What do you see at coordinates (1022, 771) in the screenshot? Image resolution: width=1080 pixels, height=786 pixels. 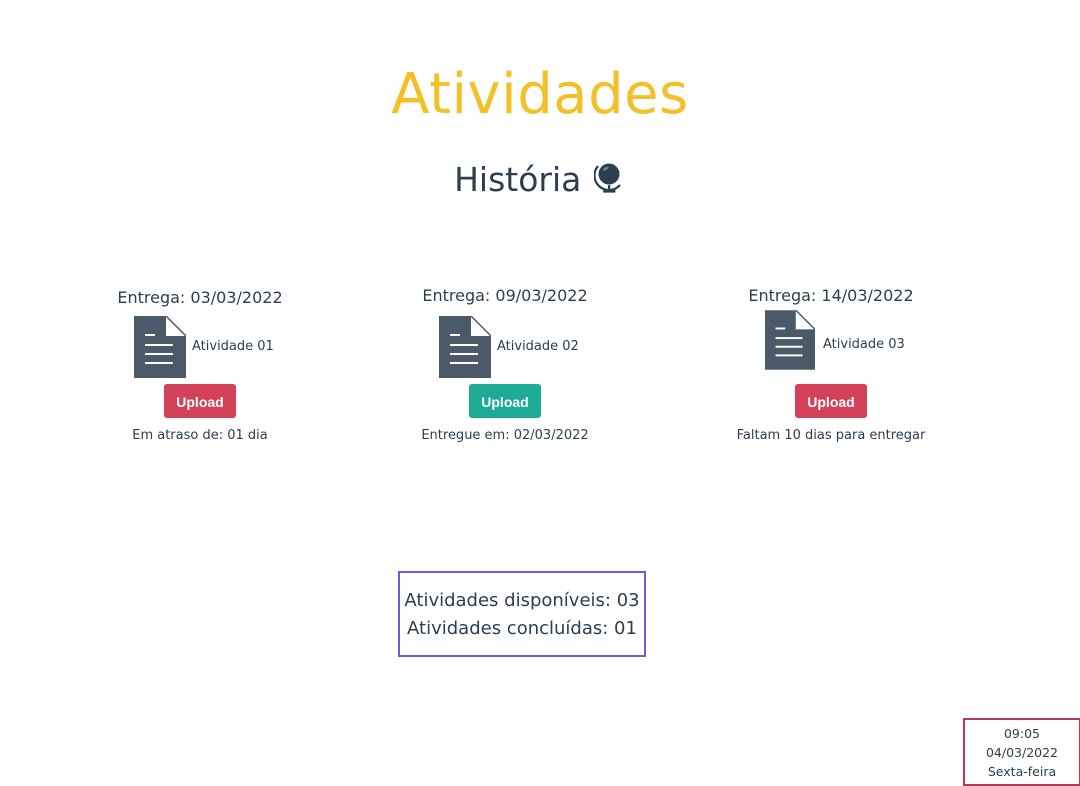 I see `clock-weekday: Sexta-feira` at bounding box center [1022, 771].